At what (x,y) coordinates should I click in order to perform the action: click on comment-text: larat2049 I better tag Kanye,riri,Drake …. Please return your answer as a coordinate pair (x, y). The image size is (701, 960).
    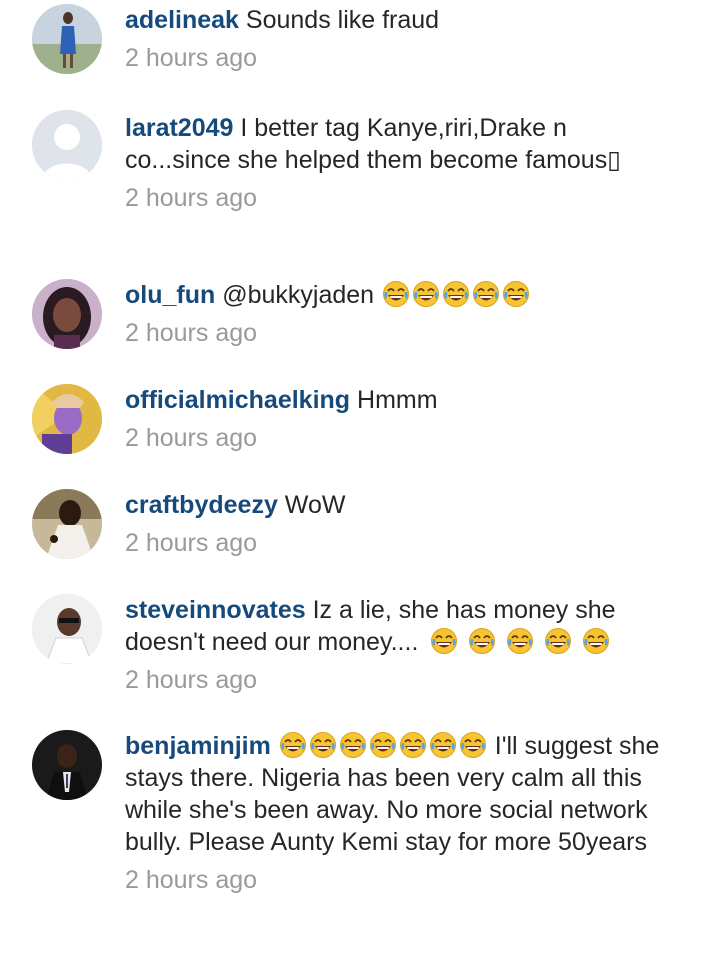
    Looking at the image, I should click on (393, 144).